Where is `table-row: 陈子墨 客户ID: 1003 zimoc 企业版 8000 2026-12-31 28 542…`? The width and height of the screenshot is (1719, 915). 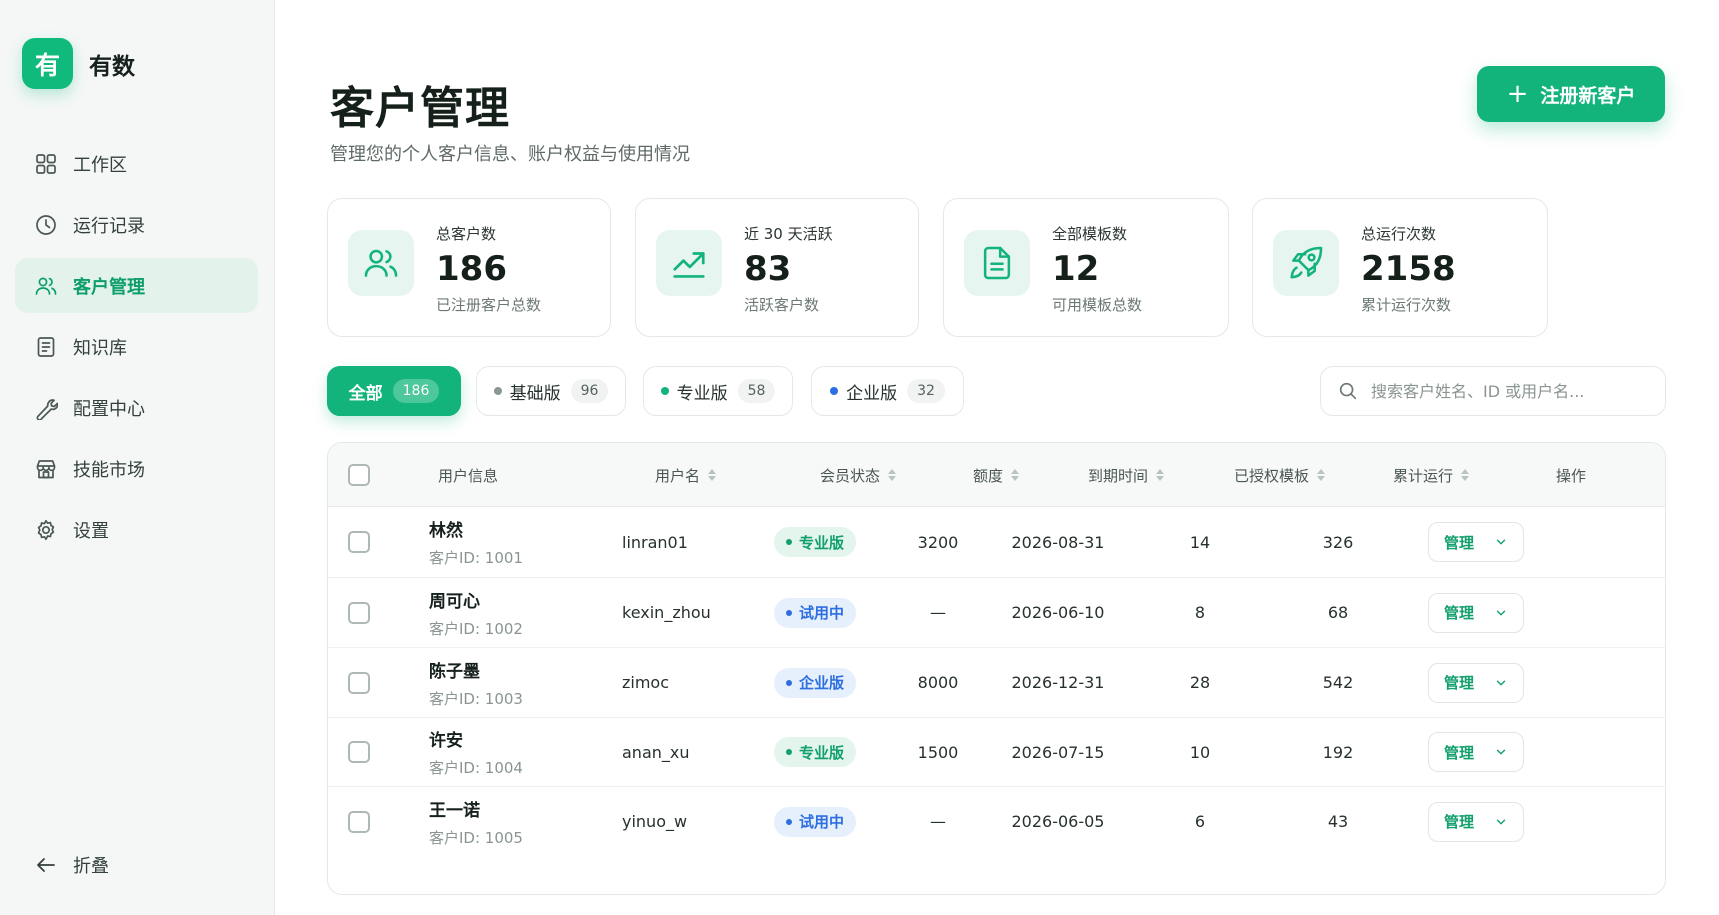 table-row: 陈子墨 客户ID: 1003 zimoc 企业版 8000 2026-12-31 28 542… is located at coordinates (996, 683).